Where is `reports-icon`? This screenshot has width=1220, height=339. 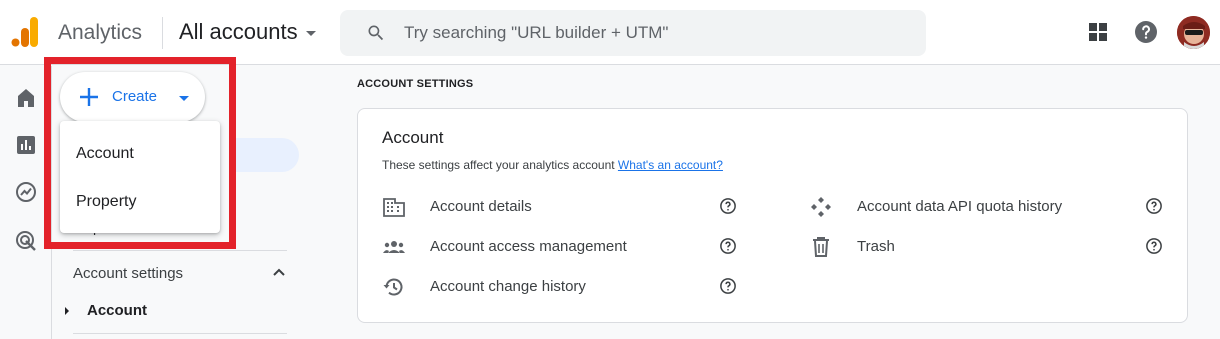 reports-icon is located at coordinates (26, 145).